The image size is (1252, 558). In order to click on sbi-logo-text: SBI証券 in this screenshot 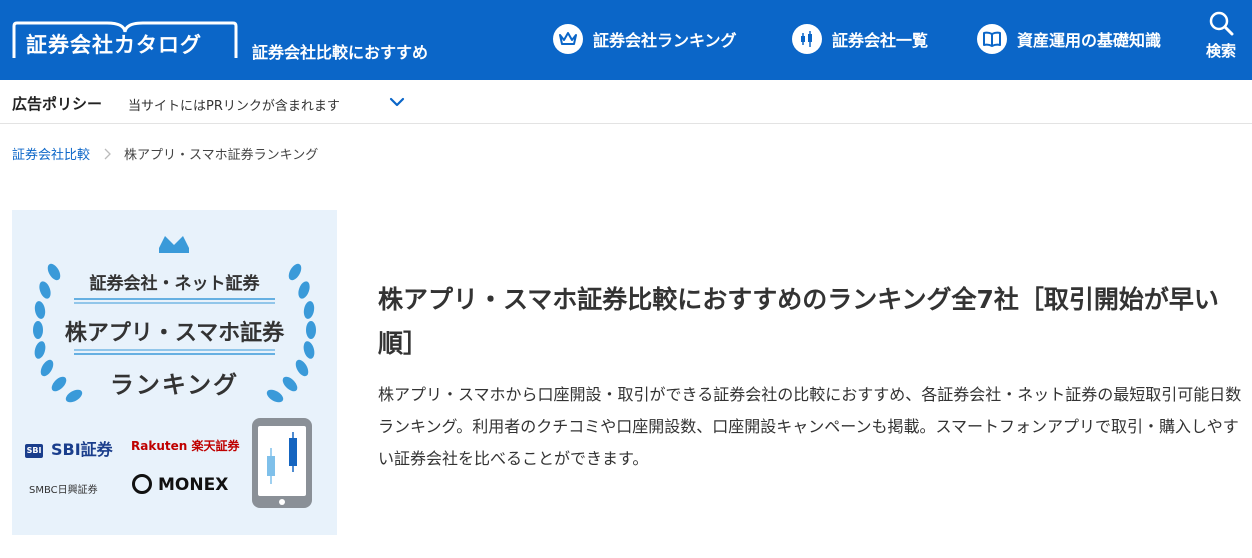, I will do `click(82, 449)`.